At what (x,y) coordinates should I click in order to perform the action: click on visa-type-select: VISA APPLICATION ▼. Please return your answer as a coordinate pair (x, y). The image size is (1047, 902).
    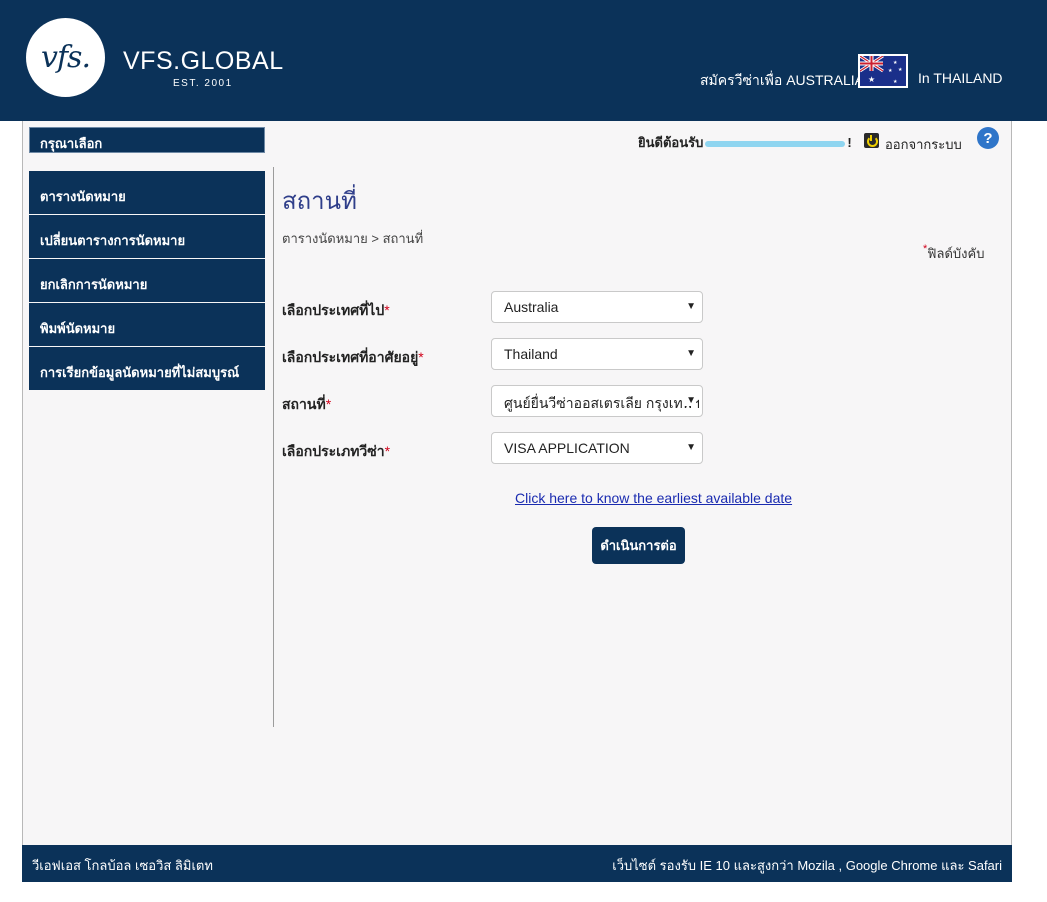
    Looking at the image, I should click on (597, 448).